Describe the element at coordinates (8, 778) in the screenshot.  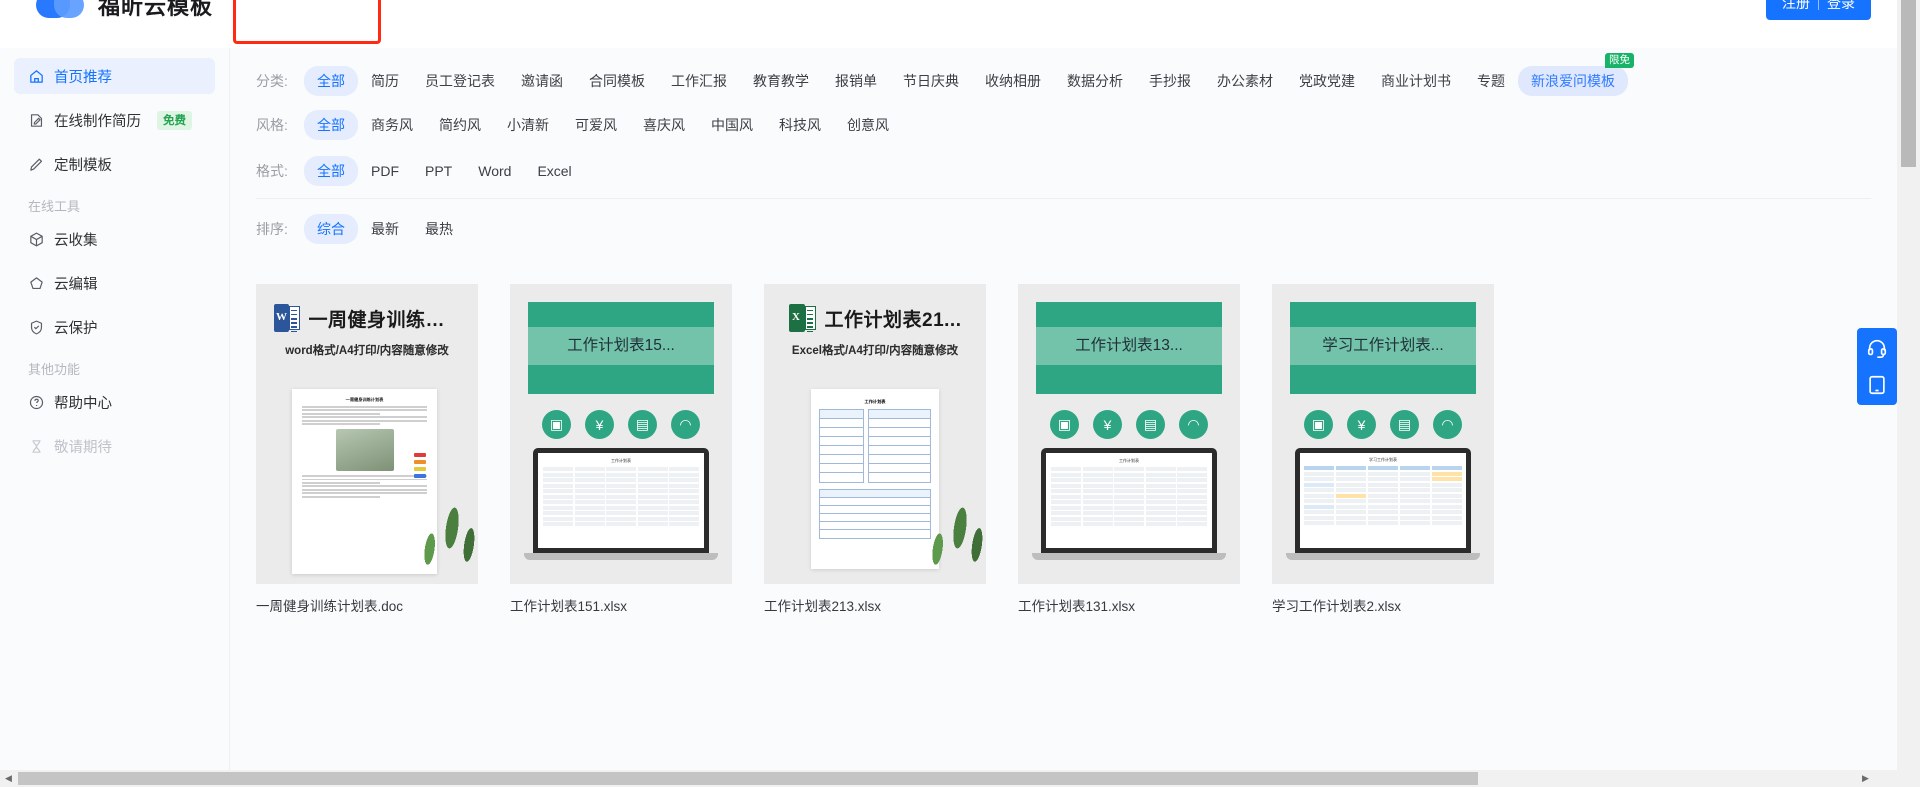
I see `scroll-left-arrow: ◀` at that location.